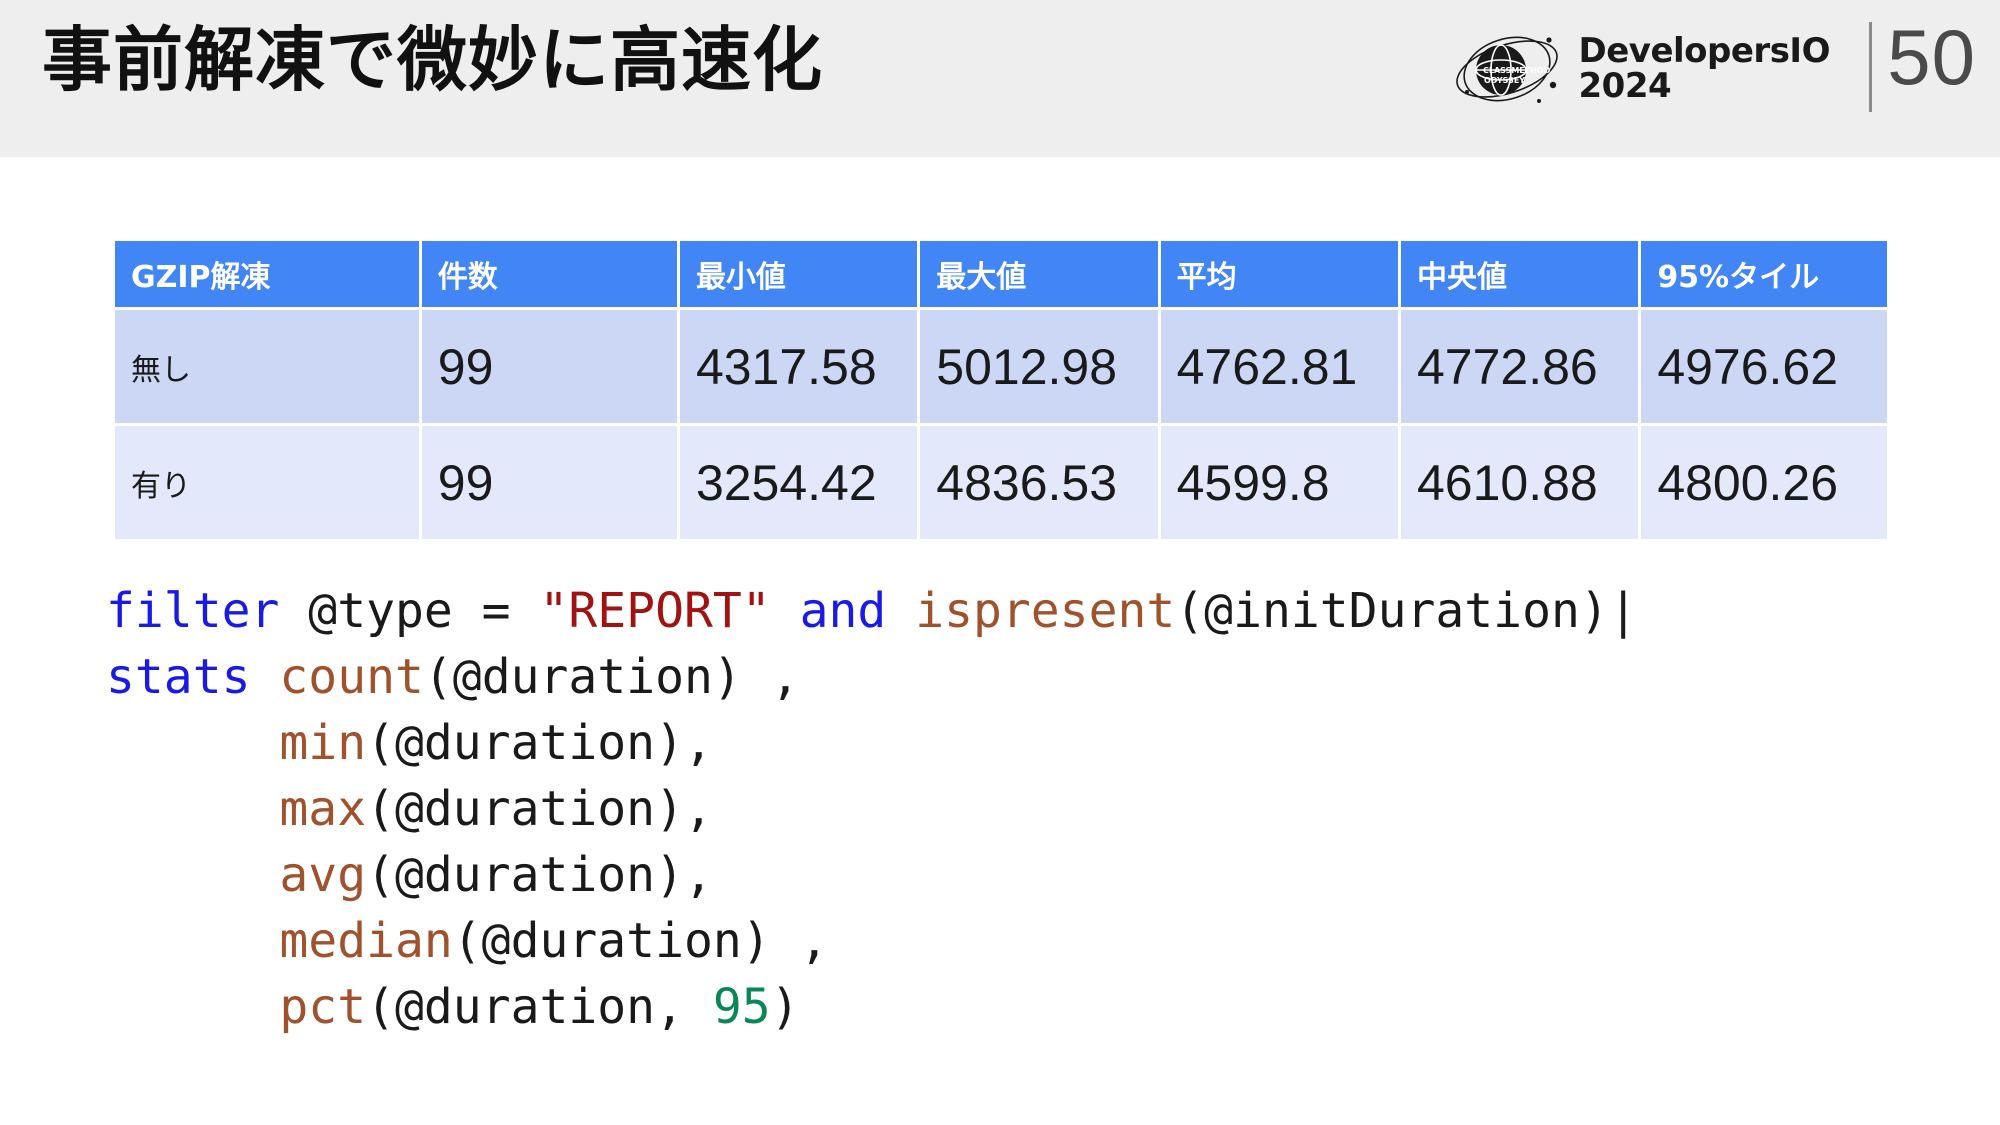  Describe the element at coordinates (549, 274) in the screenshot. I see `column-header-count: 件数` at that location.